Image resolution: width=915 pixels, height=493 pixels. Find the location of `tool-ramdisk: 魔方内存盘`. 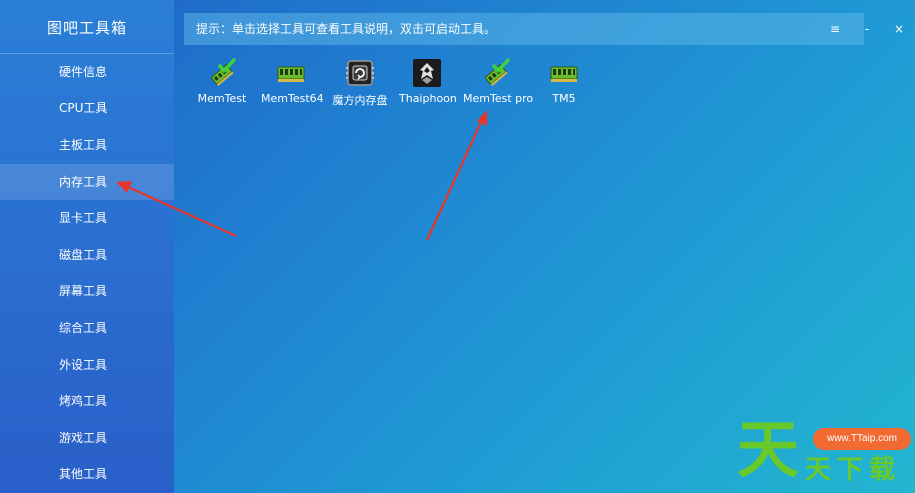

tool-ramdisk: 魔方内存盘 is located at coordinates (360, 83).